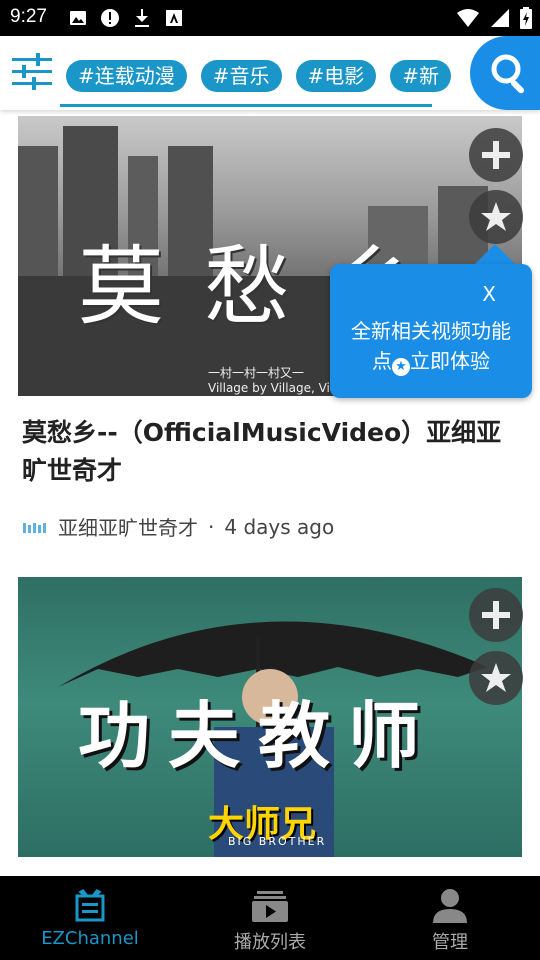  I want to click on system-icons, so click(494, 20).